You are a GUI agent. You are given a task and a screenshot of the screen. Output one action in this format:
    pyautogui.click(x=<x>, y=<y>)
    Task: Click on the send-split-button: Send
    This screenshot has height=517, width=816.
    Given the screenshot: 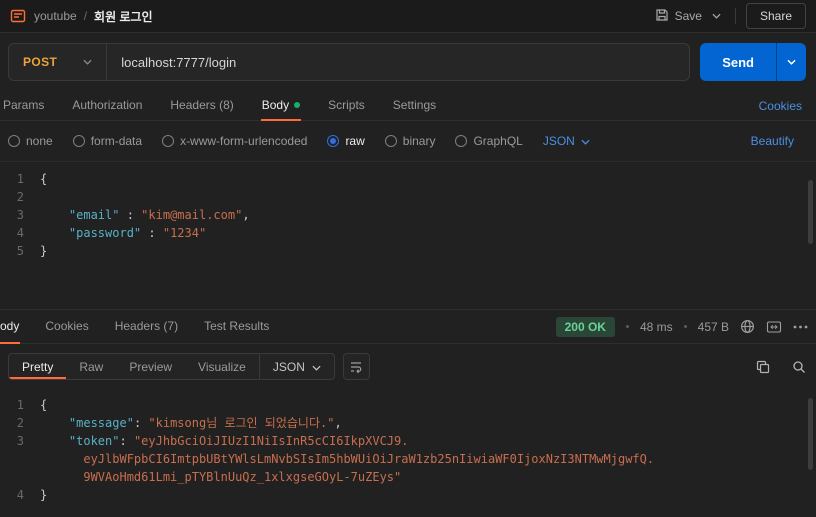 What is the action you would take?
    pyautogui.click(x=753, y=62)
    